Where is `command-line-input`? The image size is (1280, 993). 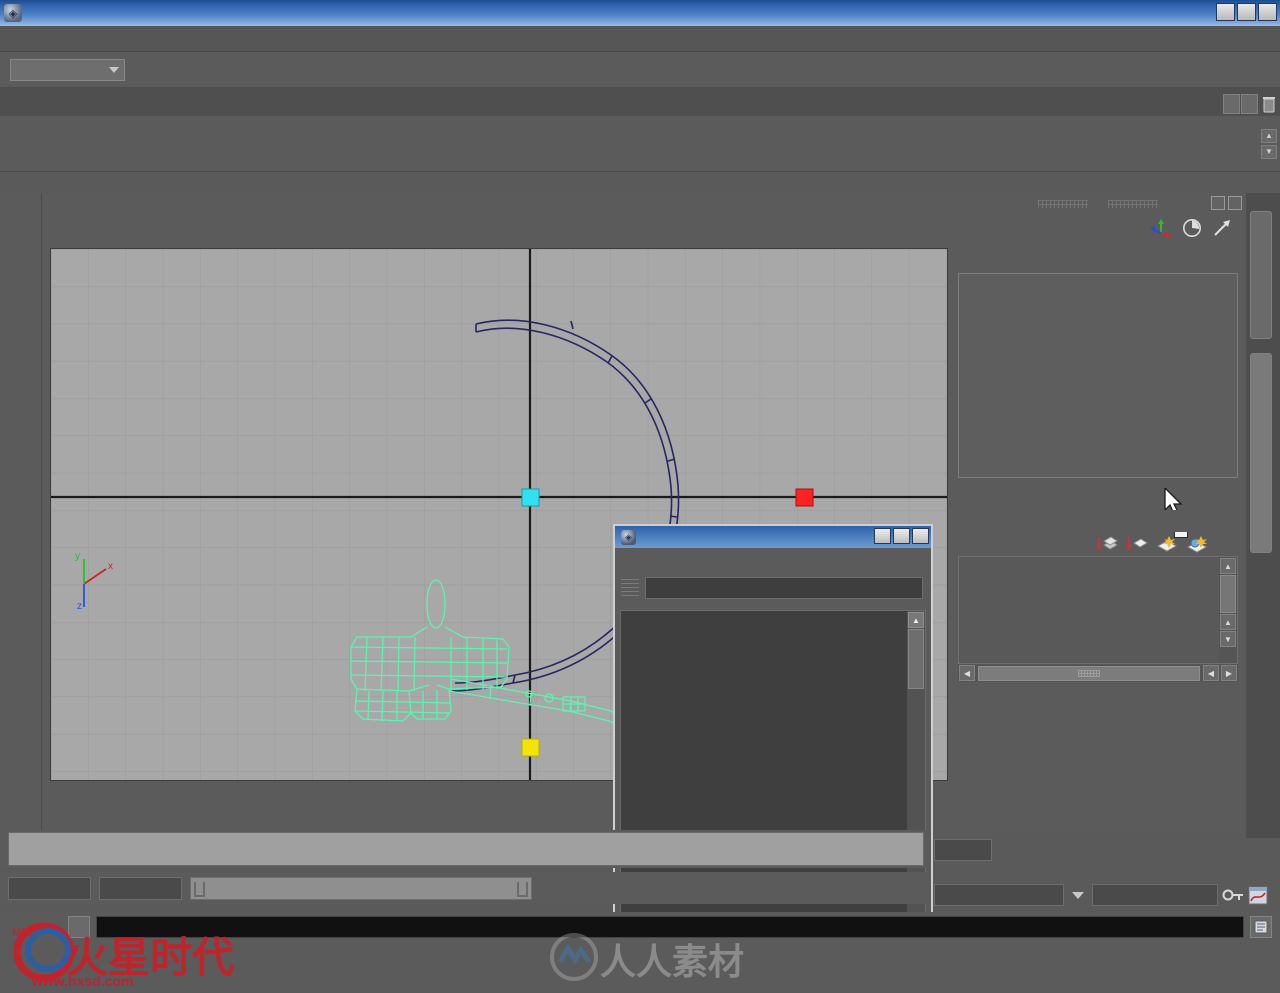 command-line-input is located at coordinates (670, 927).